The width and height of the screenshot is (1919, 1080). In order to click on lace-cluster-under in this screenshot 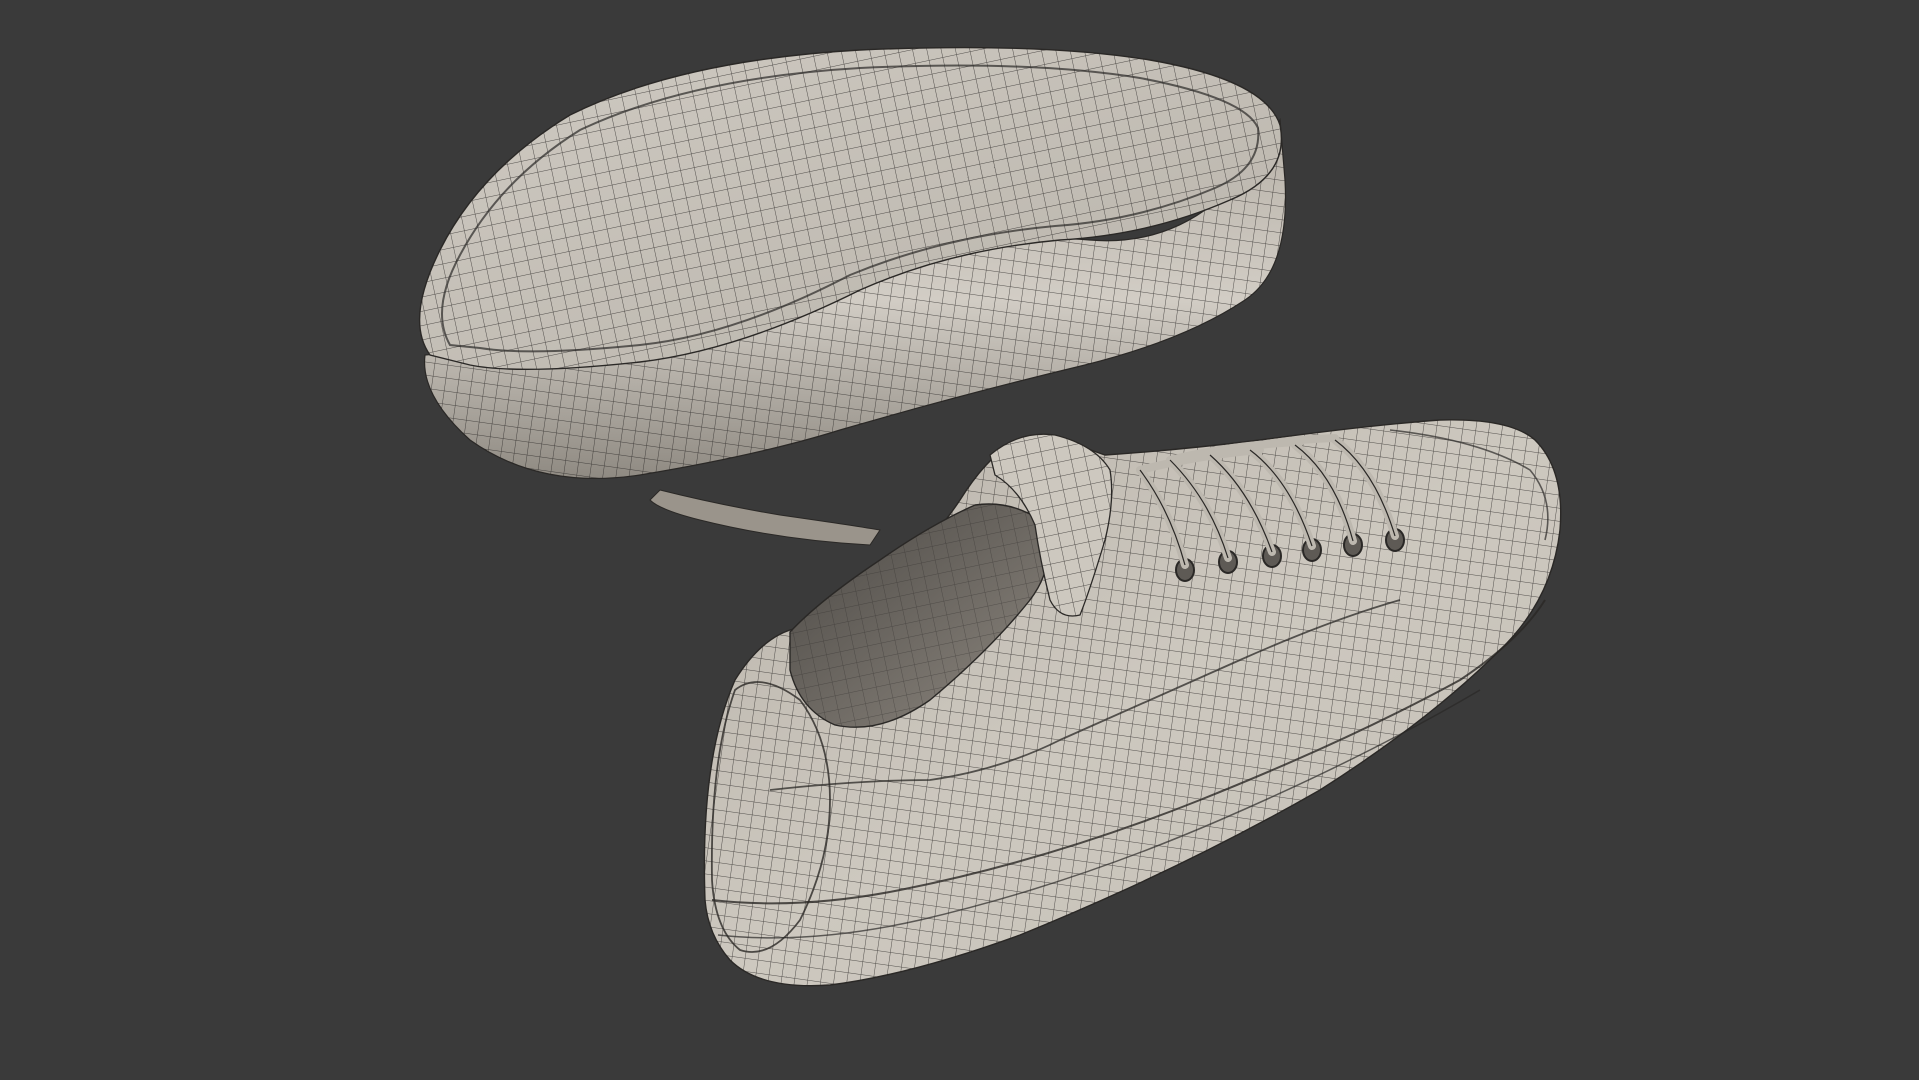, I will do `click(765, 517)`.